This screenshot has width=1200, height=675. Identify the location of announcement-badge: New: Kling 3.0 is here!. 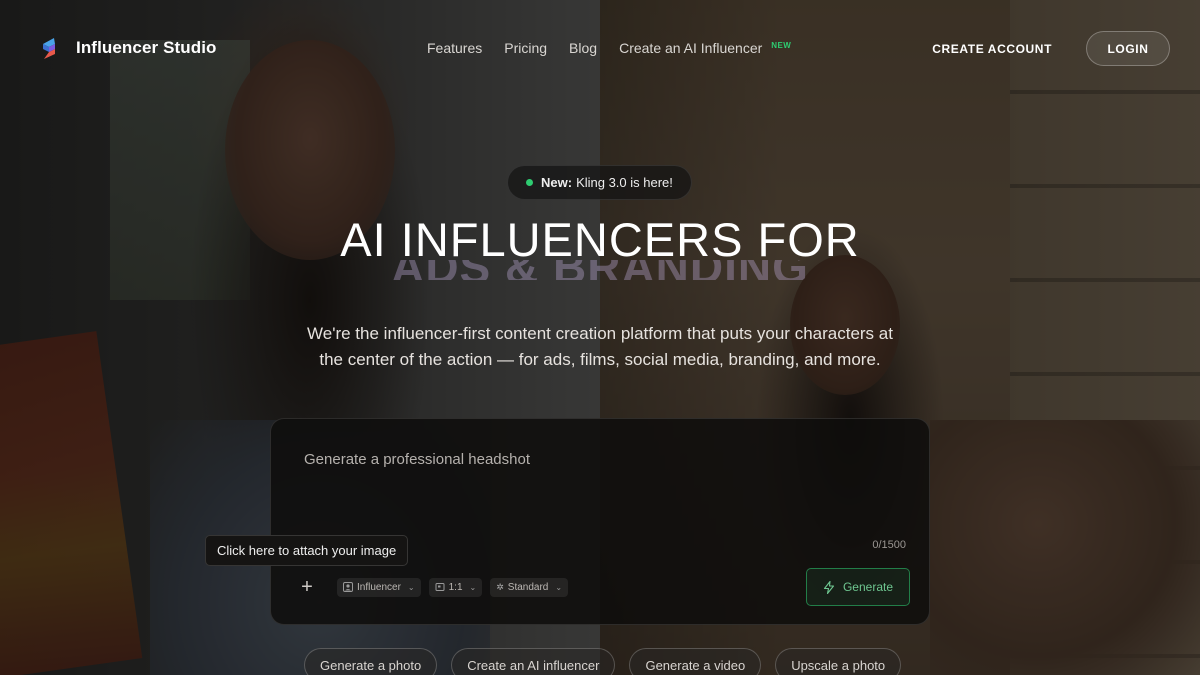
(599, 182).